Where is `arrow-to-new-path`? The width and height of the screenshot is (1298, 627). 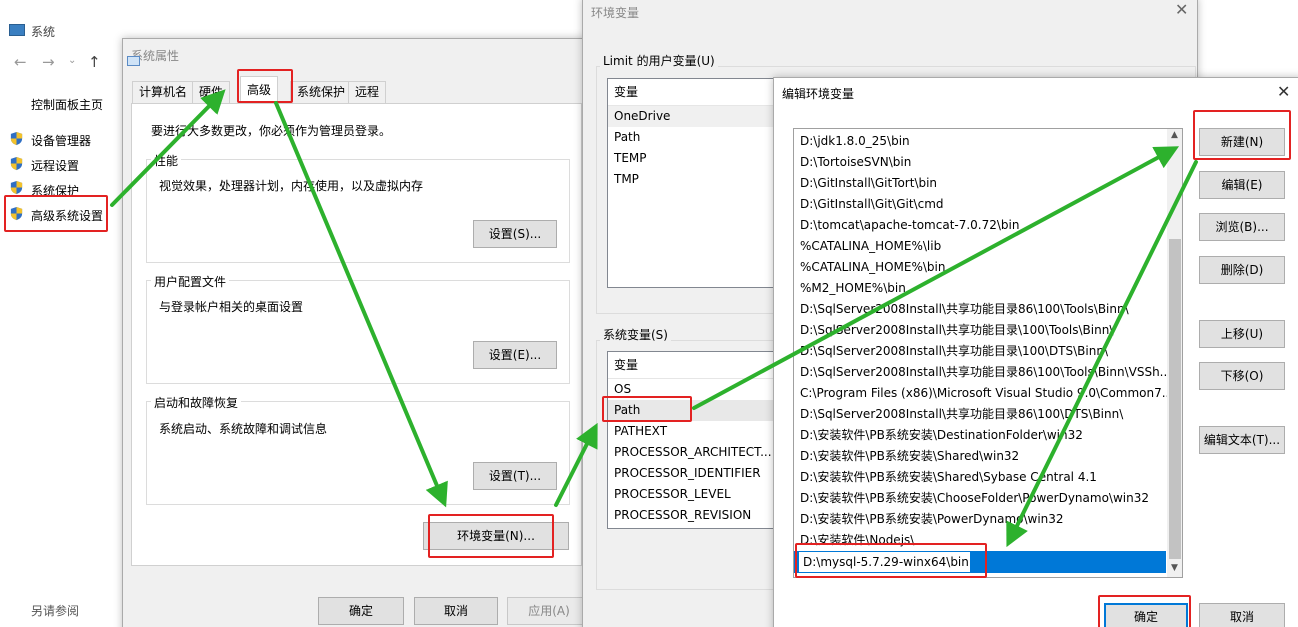 arrow-to-new-path is located at coordinates (1102, 354).